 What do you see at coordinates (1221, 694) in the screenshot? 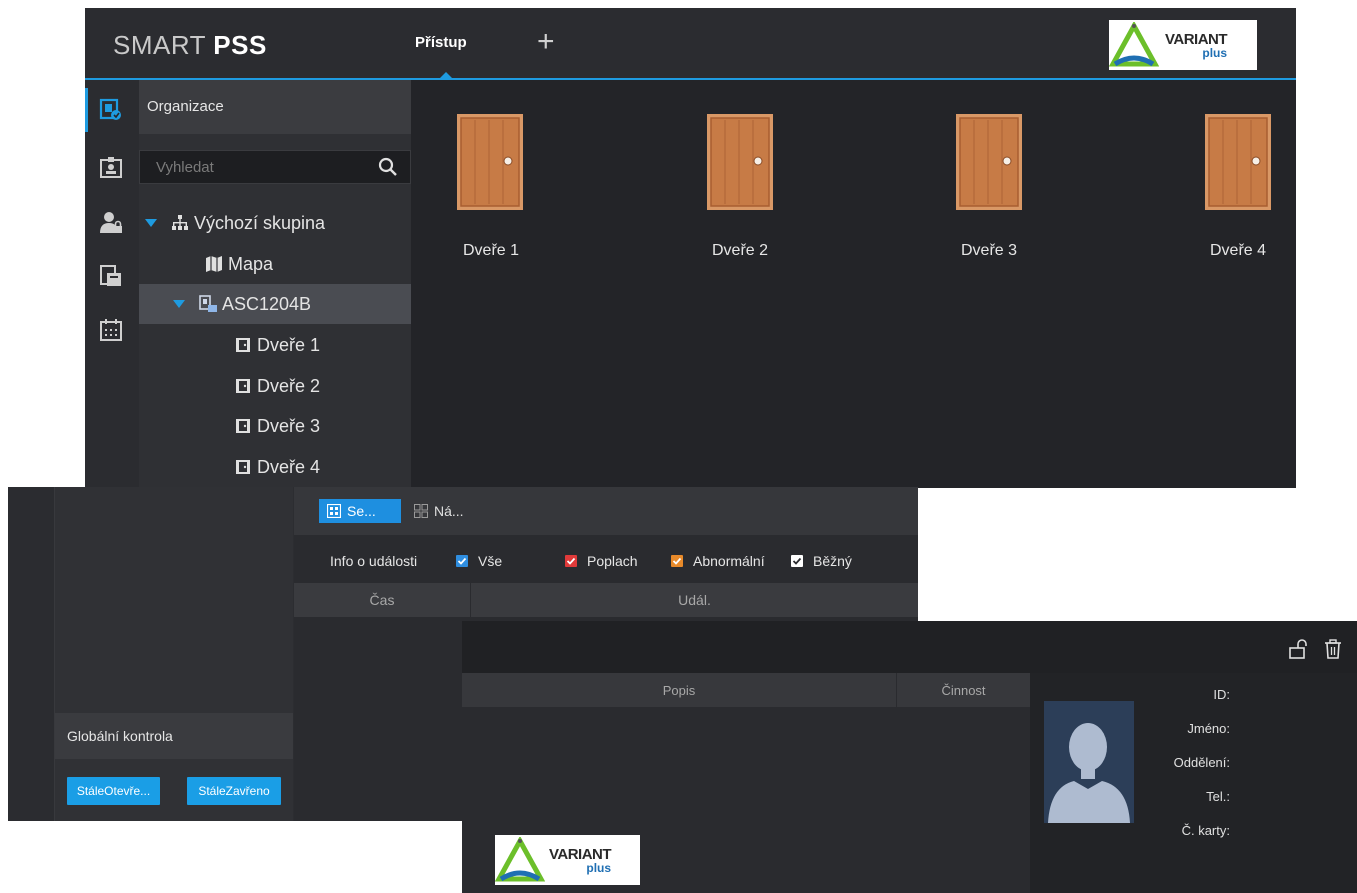
I see `label-id: ID:` at bounding box center [1221, 694].